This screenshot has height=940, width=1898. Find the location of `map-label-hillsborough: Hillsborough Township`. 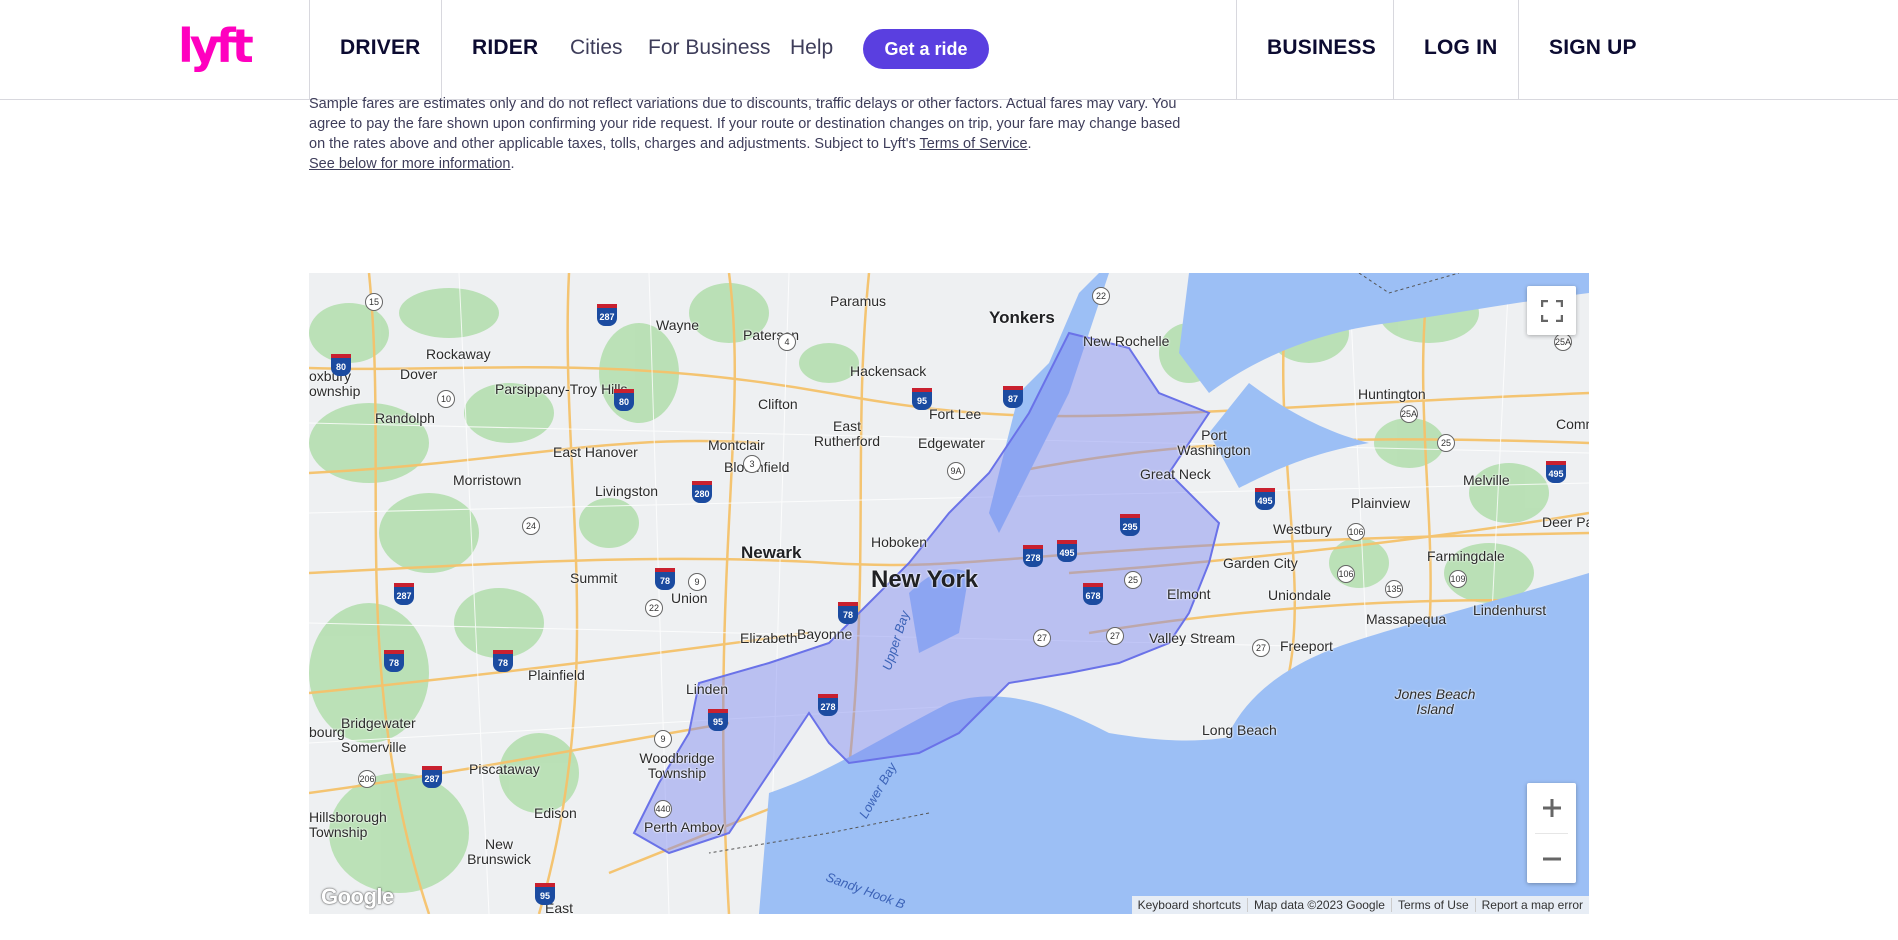

map-label-hillsborough: Hillsborough Township is located at coordinates (348, 824).